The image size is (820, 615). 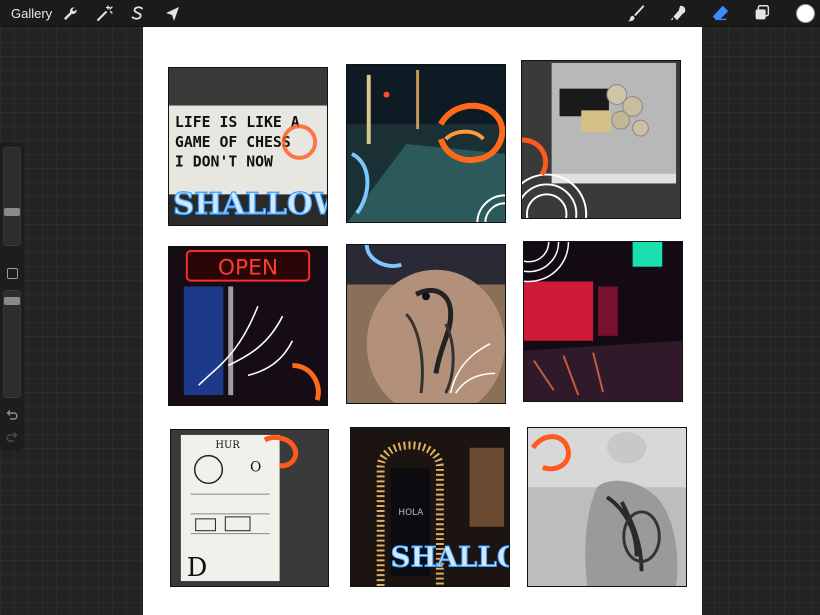 What do you see at coordinates (426, 143) in the screenshot?
I see `tile-night-street` at bounding box center [426, 143].